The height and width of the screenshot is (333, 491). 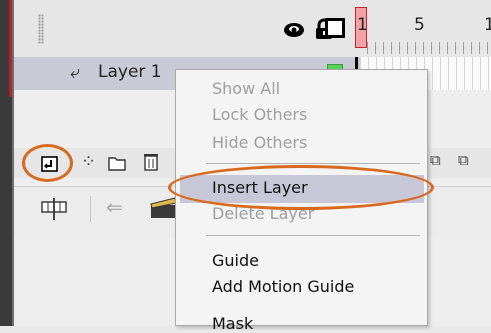 What do you see at coordinates (246, 88) in the screenshot?
I see `menu-item-show-all: Show All` at bounding box center [246, 88].